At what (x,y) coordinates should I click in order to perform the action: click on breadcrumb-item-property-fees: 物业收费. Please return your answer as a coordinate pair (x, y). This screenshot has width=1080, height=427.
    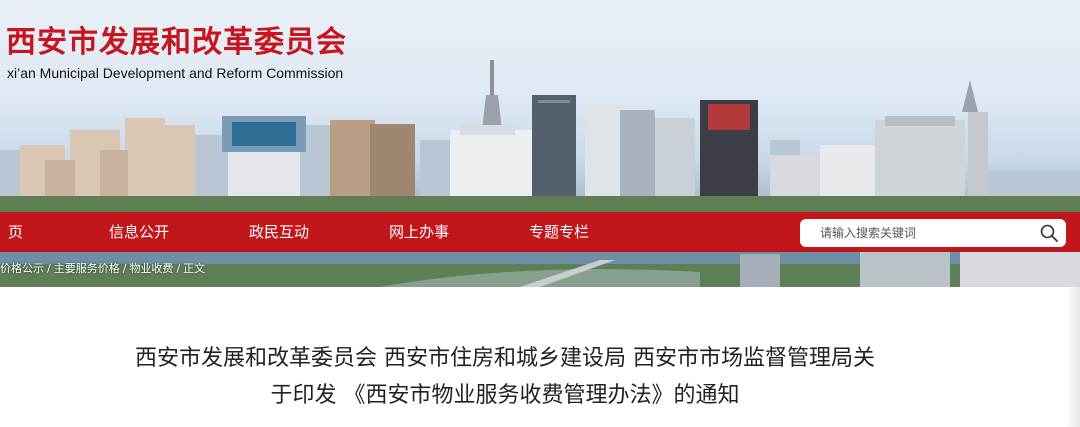
    Looking at the image, I should click on (151, 268).